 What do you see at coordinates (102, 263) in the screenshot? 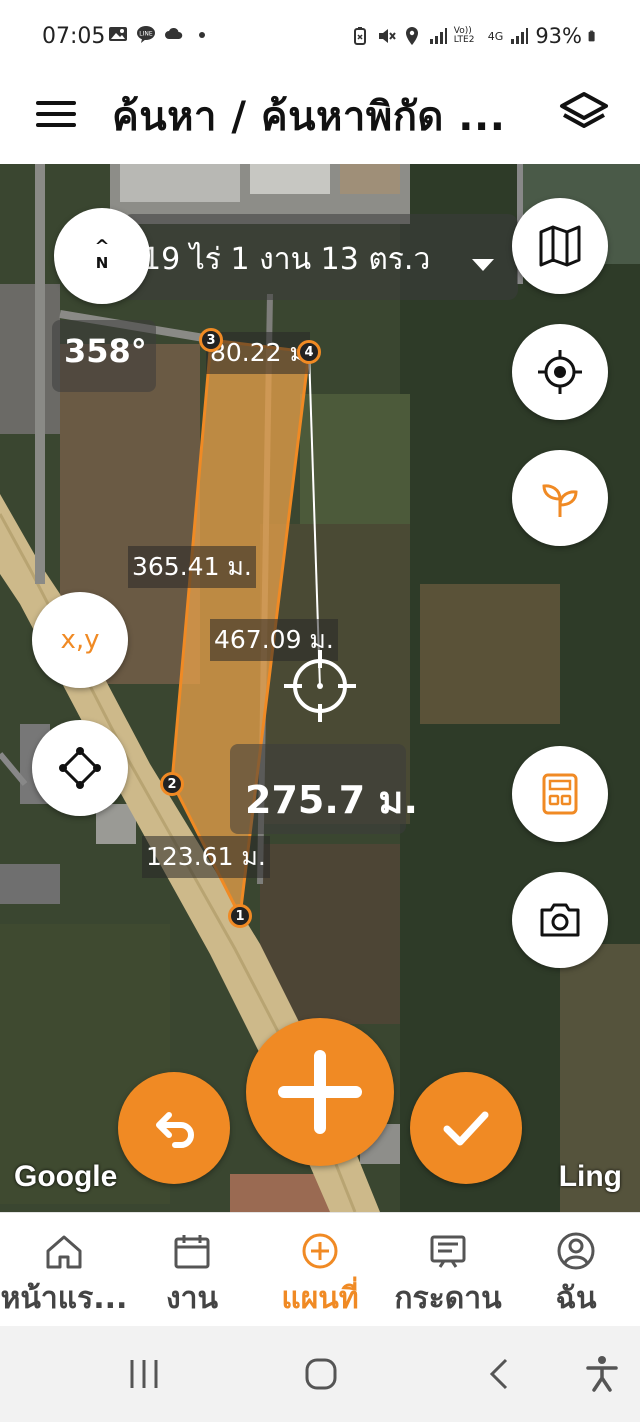
I see `compass-label: N` at bounding box center [102, 263].